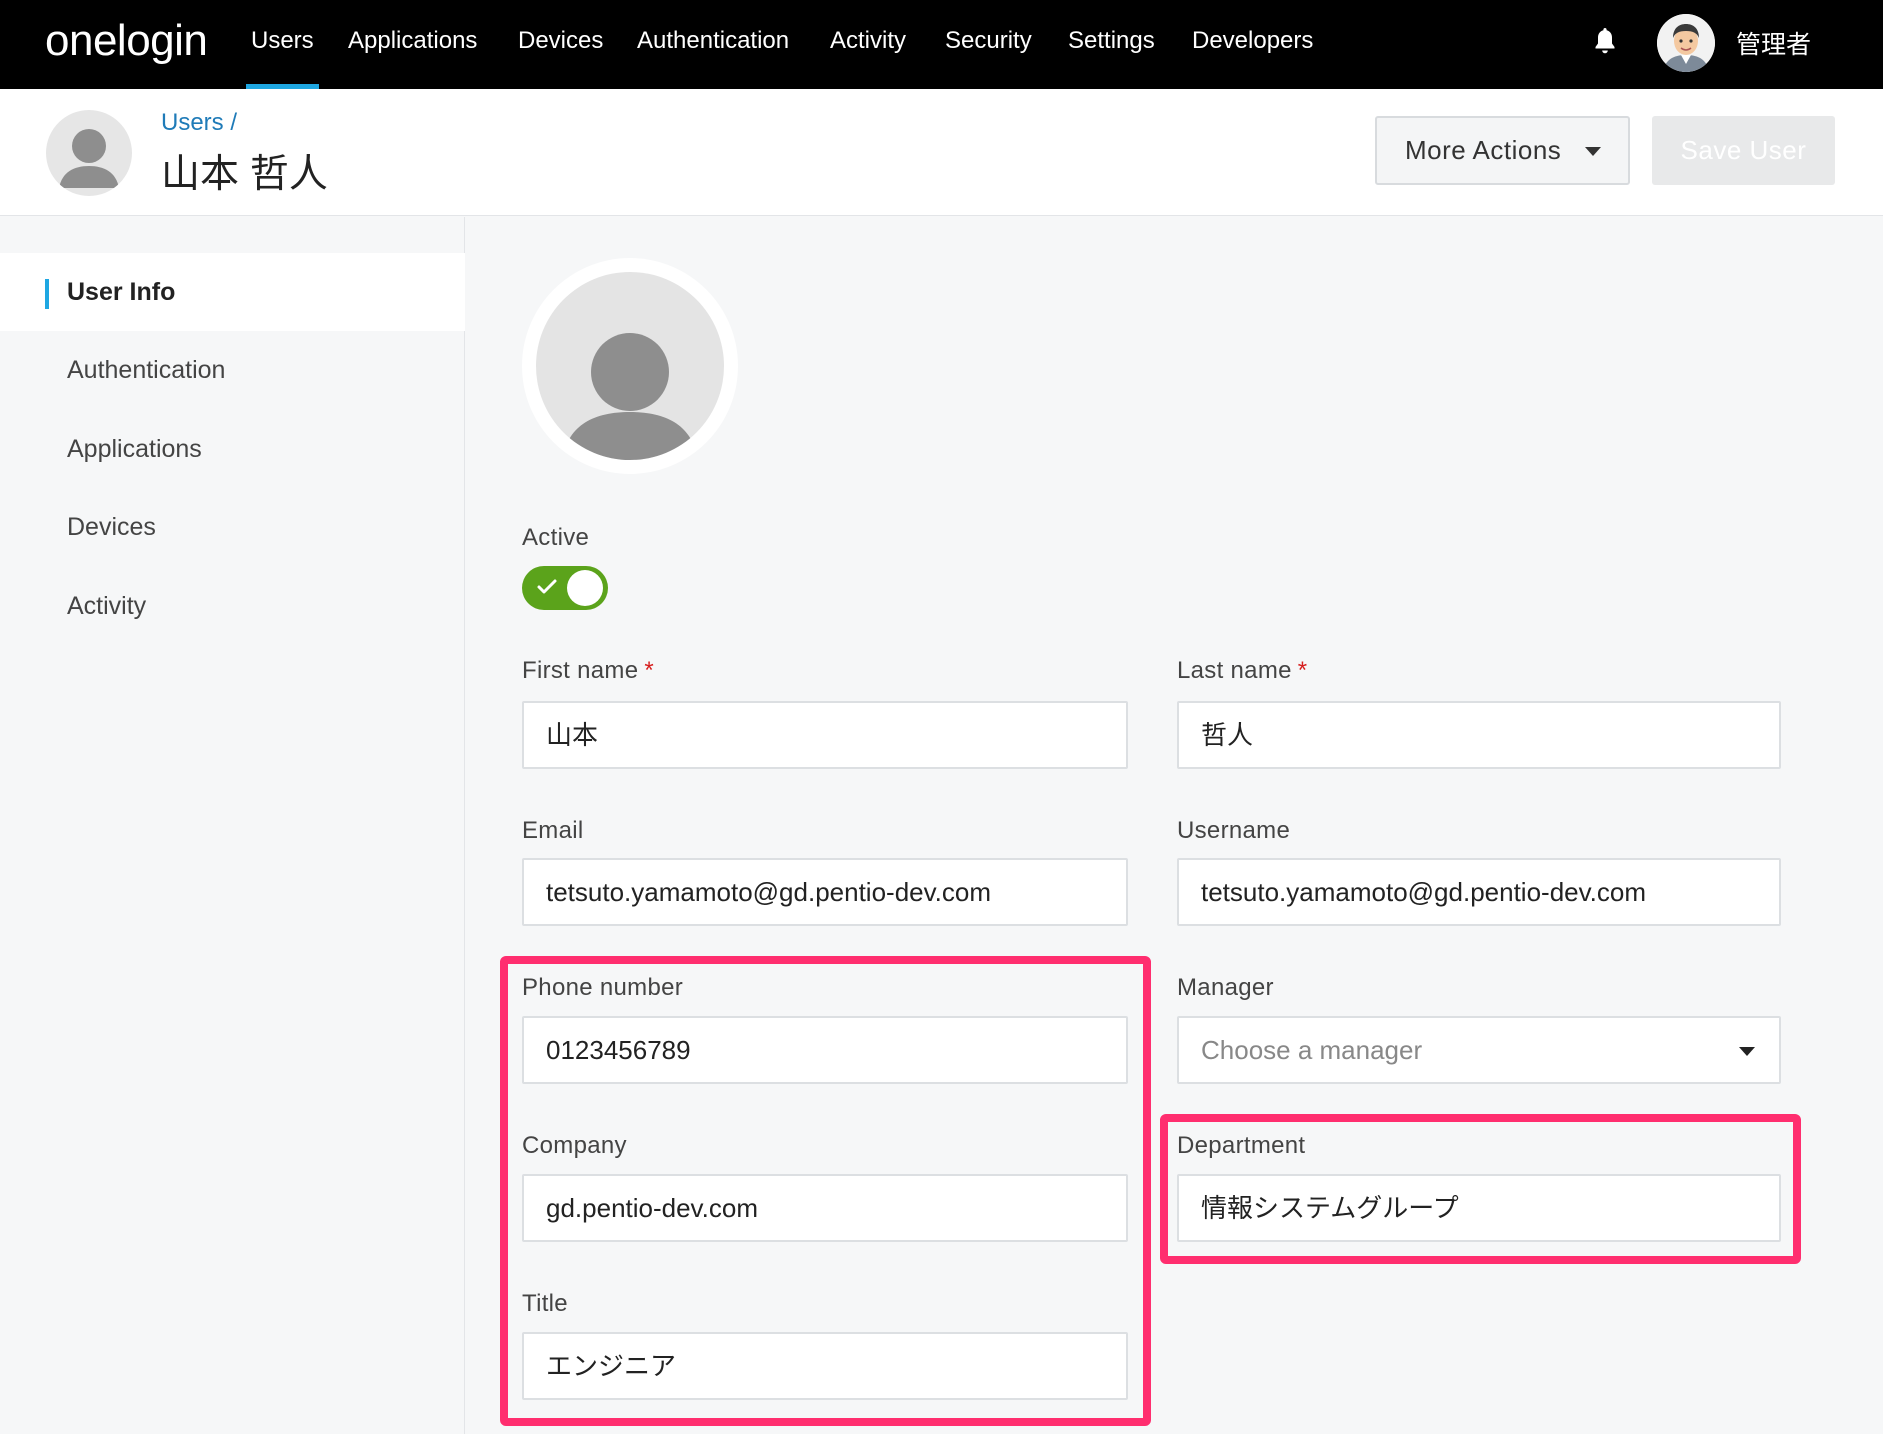  I want to click on manager-label: Manager, so click(1225, 987).